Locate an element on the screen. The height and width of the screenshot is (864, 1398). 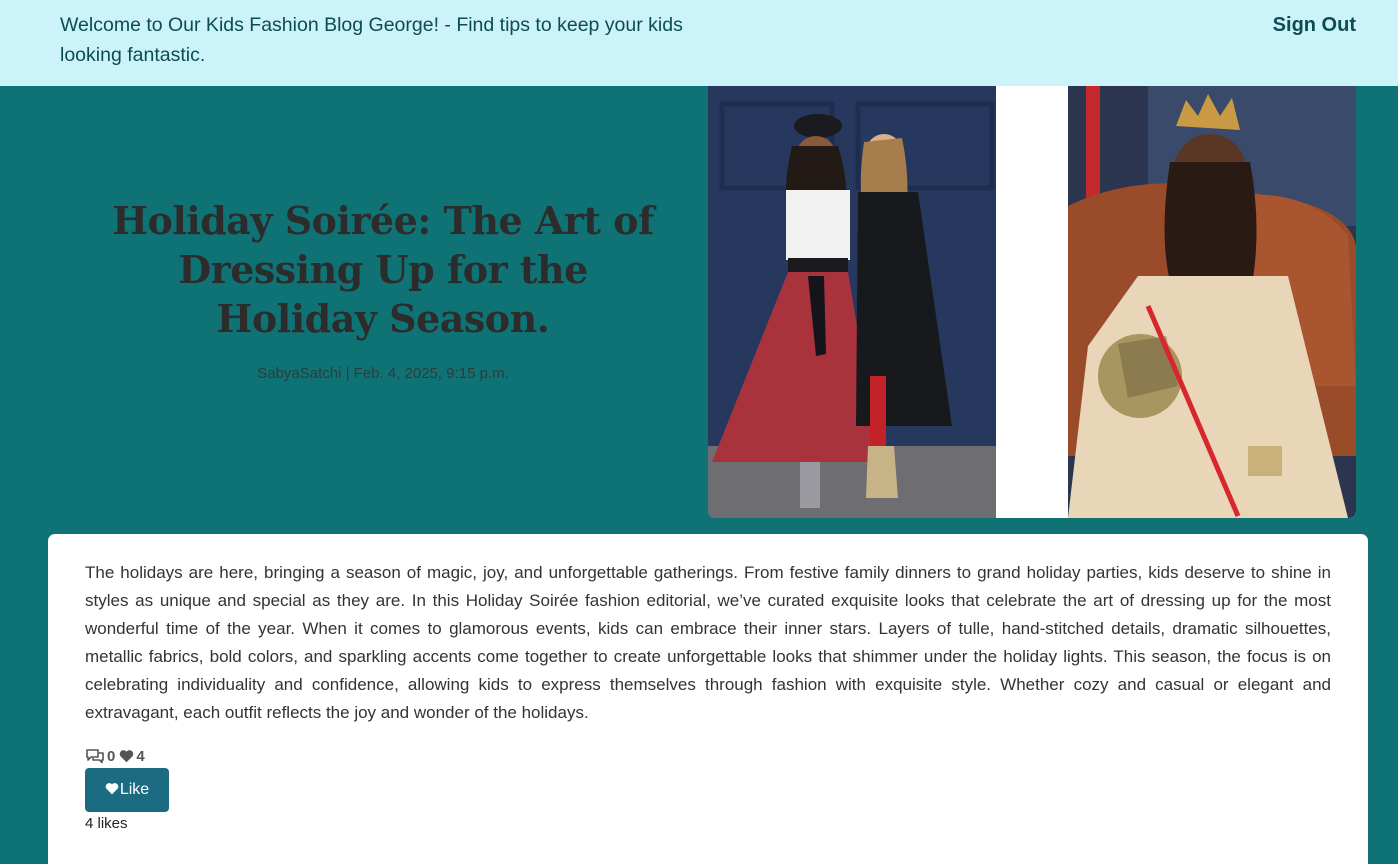
like-button: Like is located at coordinates (127, 790).